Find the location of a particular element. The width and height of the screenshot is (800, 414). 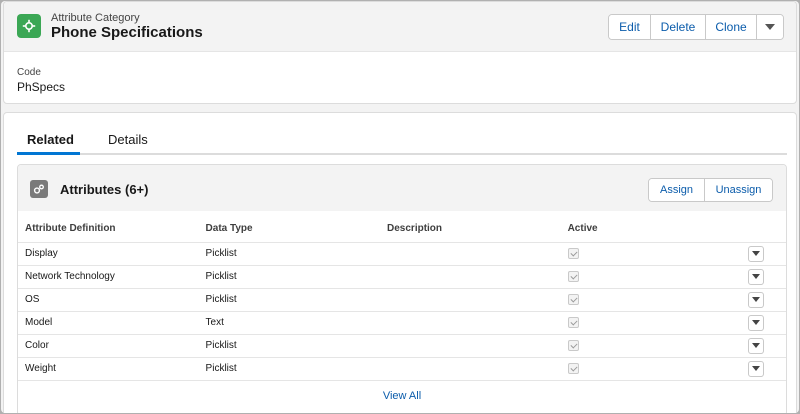

code-label: Code is located at coordinates (29, 72).